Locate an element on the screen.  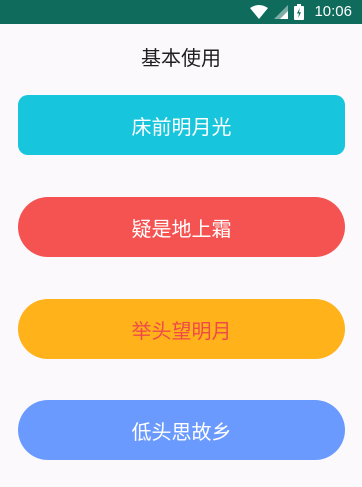
button-4-label: 低头思故乡 is located at coordinates (181, 431).